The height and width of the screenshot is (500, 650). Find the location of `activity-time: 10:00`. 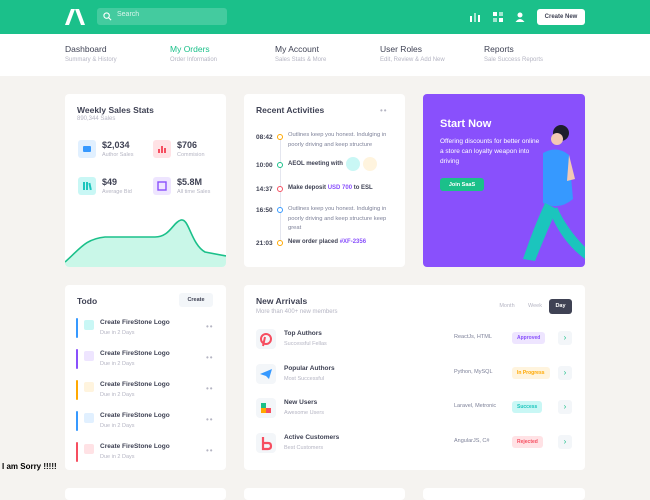

activity-time: 10:00 is located at coordinates (264, 165).